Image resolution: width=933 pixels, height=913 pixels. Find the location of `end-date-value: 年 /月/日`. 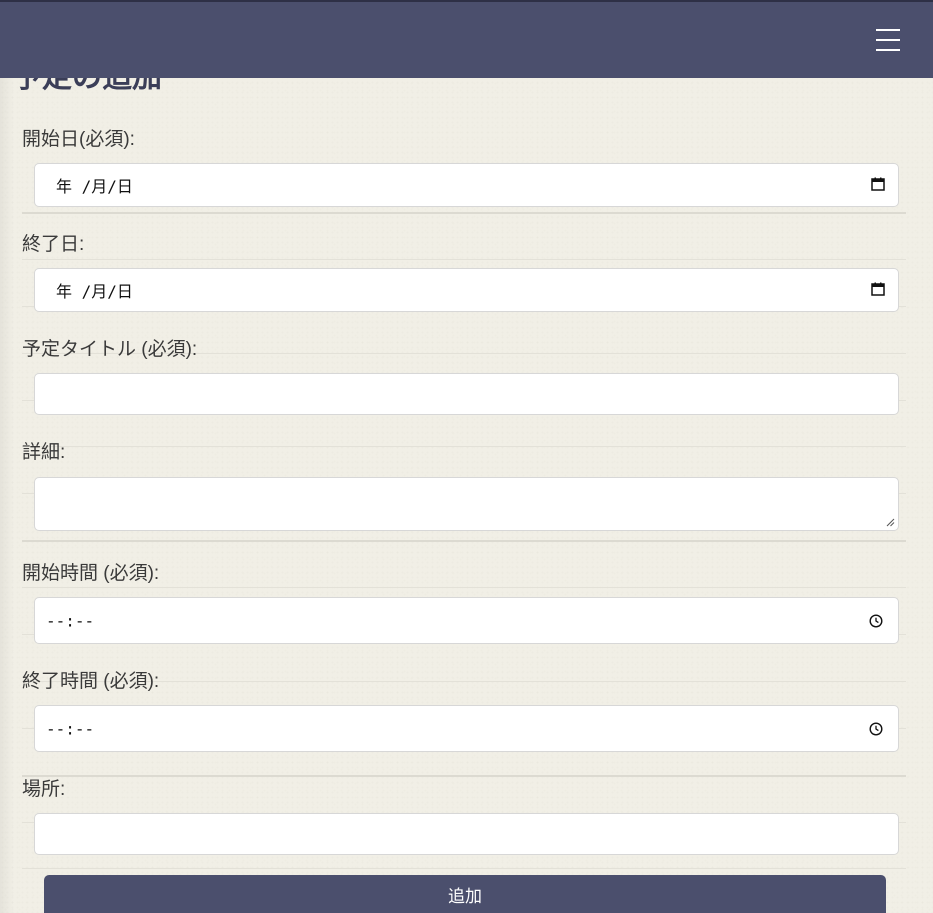

end-date-value: 年 /月/日 is located at coordinates (94, 291).